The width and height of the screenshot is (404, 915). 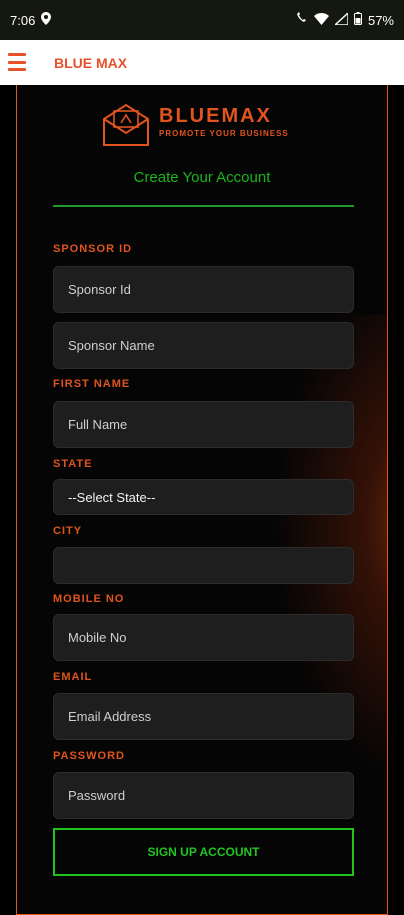 What do you see at coordinates (203, 637) in the screenshot?
I see `mobile-input: Mobile No` at bounding box center [203, 637].